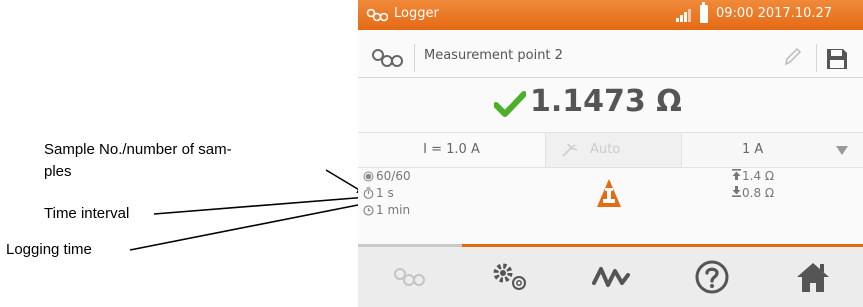 This screenshot has width=863, height=307. I want to click on lower-limit-row: 0.8 Ω, so click(752, 193).